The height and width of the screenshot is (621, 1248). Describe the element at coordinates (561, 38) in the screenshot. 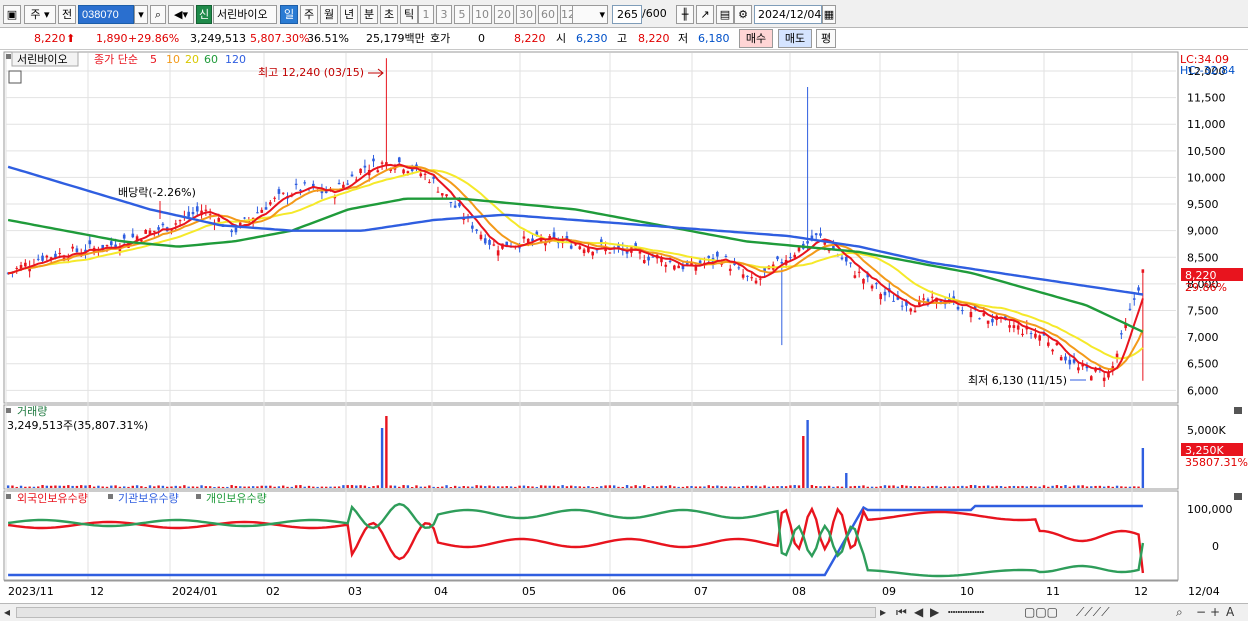

I see `open-label: 시` at that location.